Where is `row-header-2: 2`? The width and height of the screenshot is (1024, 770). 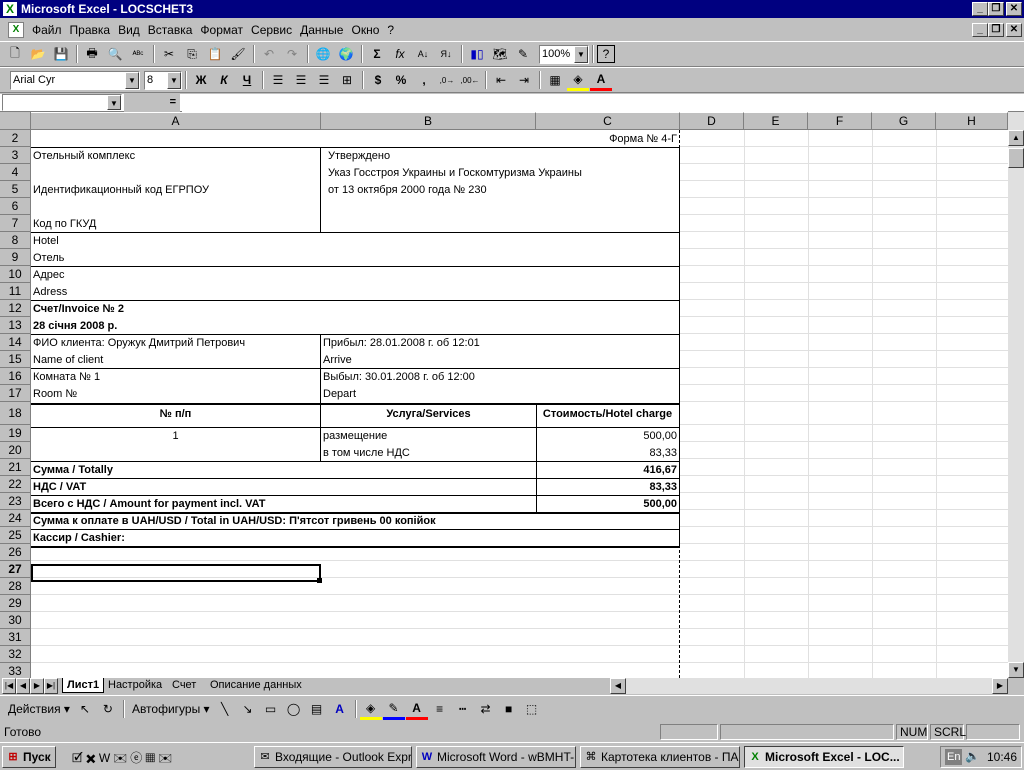 row-header-2: 2 is located at coordinates (15, 138).